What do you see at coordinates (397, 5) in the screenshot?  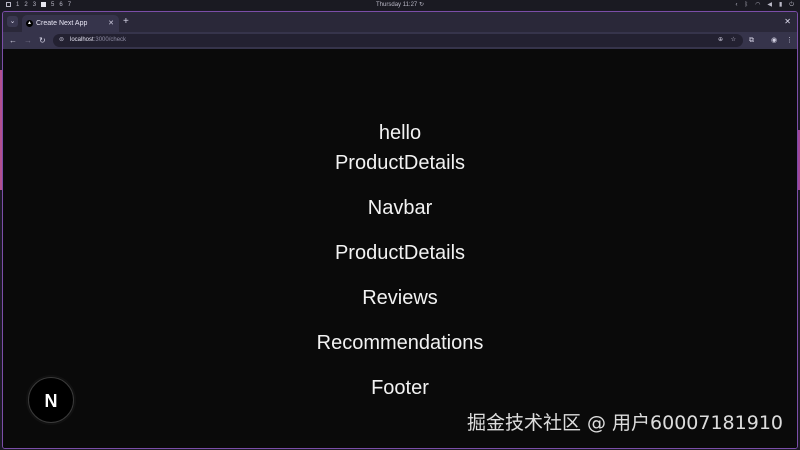 I see `clock-text: Thursday 11:27` at bounding box center [397, 5].